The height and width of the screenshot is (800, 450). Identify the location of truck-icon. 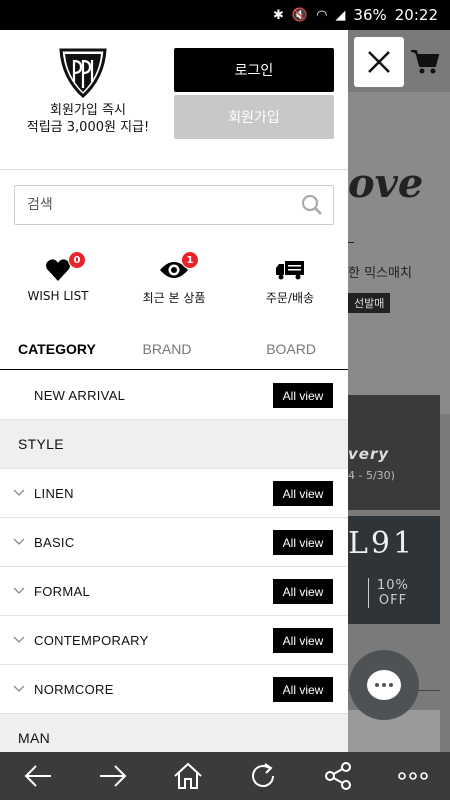
(290, 270).